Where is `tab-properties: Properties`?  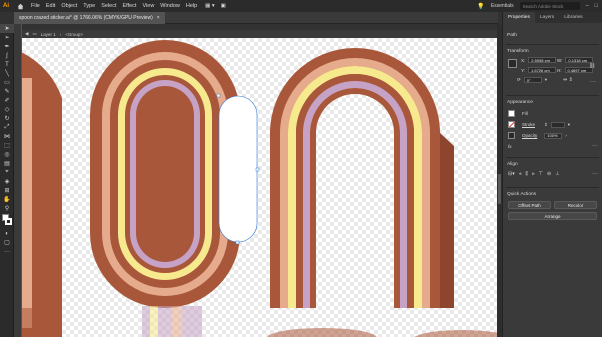 tab-properties: Properties is located at coordinates (519, 17).